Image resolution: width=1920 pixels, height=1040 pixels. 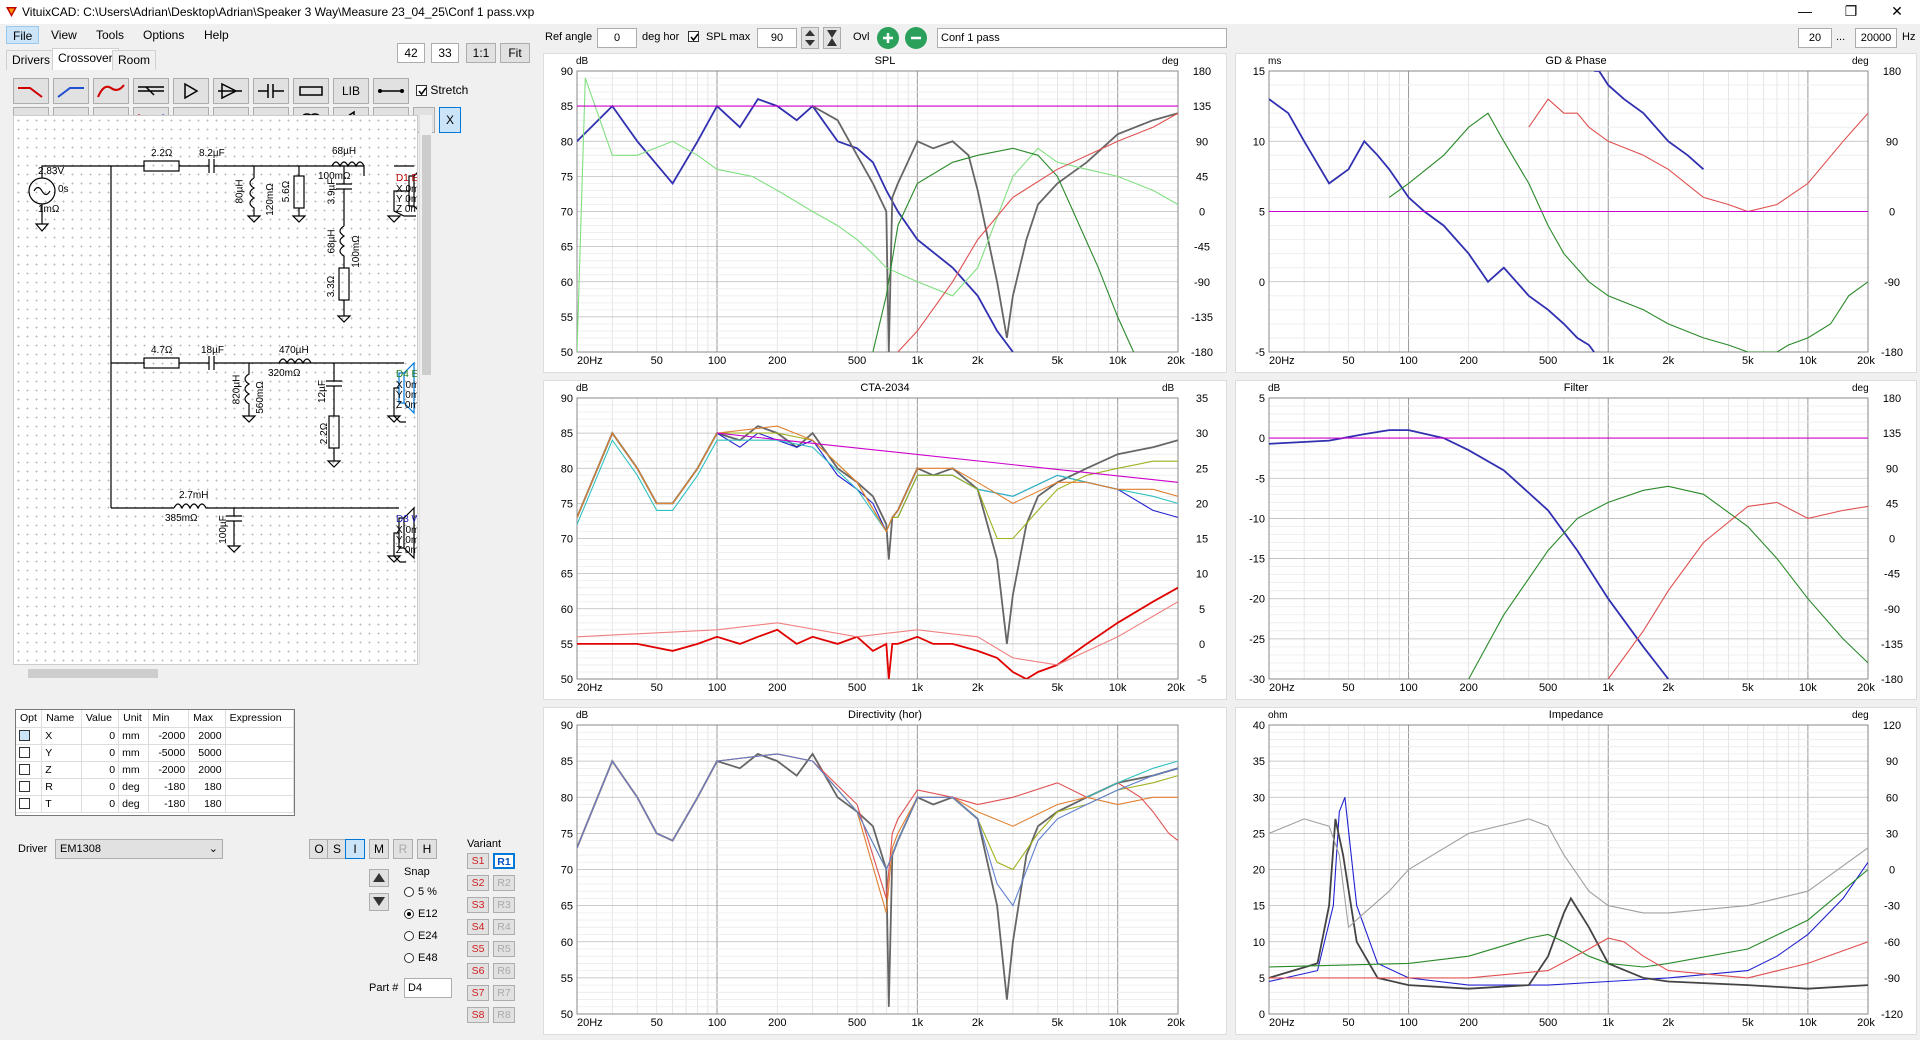 I want to click on freq-max-input: 20000, so click(x=1876, y=38).